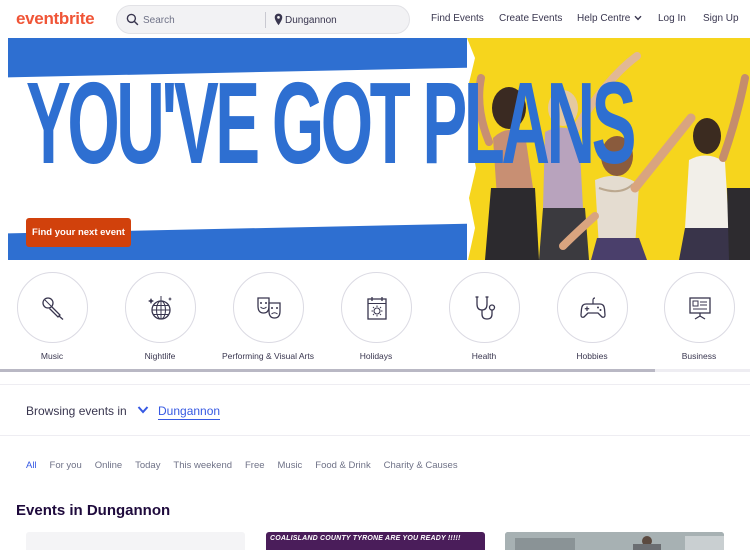 Image resolution: width=750 pixels, height=550 pixels. Describe the element at coordinates (202, 465) in the screenshot. I see `tab-this-weekend: This weekend` at that location.